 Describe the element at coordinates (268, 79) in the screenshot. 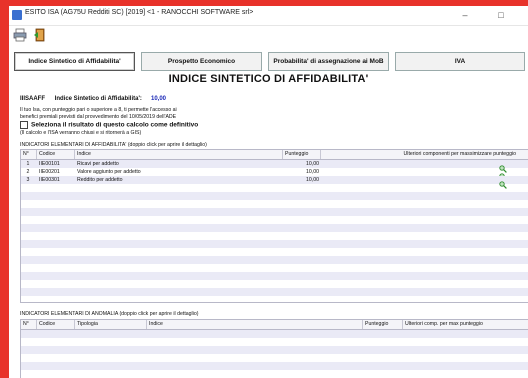

I see `page-title: INDICE SINTETICO DI AFFIDABILITA'` at that location.